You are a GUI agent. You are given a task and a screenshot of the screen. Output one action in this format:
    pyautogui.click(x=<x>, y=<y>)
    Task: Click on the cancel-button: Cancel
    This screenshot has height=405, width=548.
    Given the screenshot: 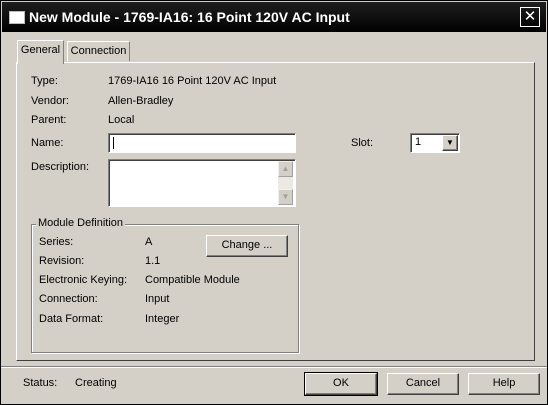 What is the action you would take?
    pyautogui.click(x=423, y=384)
    